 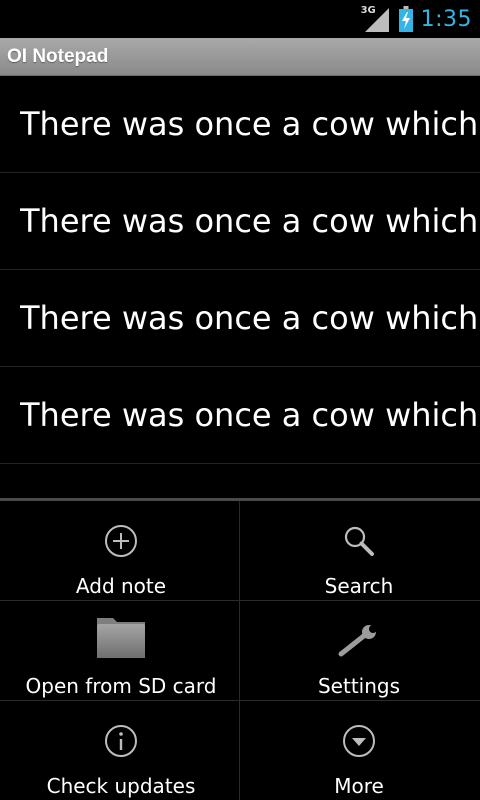 I want to click on search-menu-item: Search, so click(x=359, y=550).